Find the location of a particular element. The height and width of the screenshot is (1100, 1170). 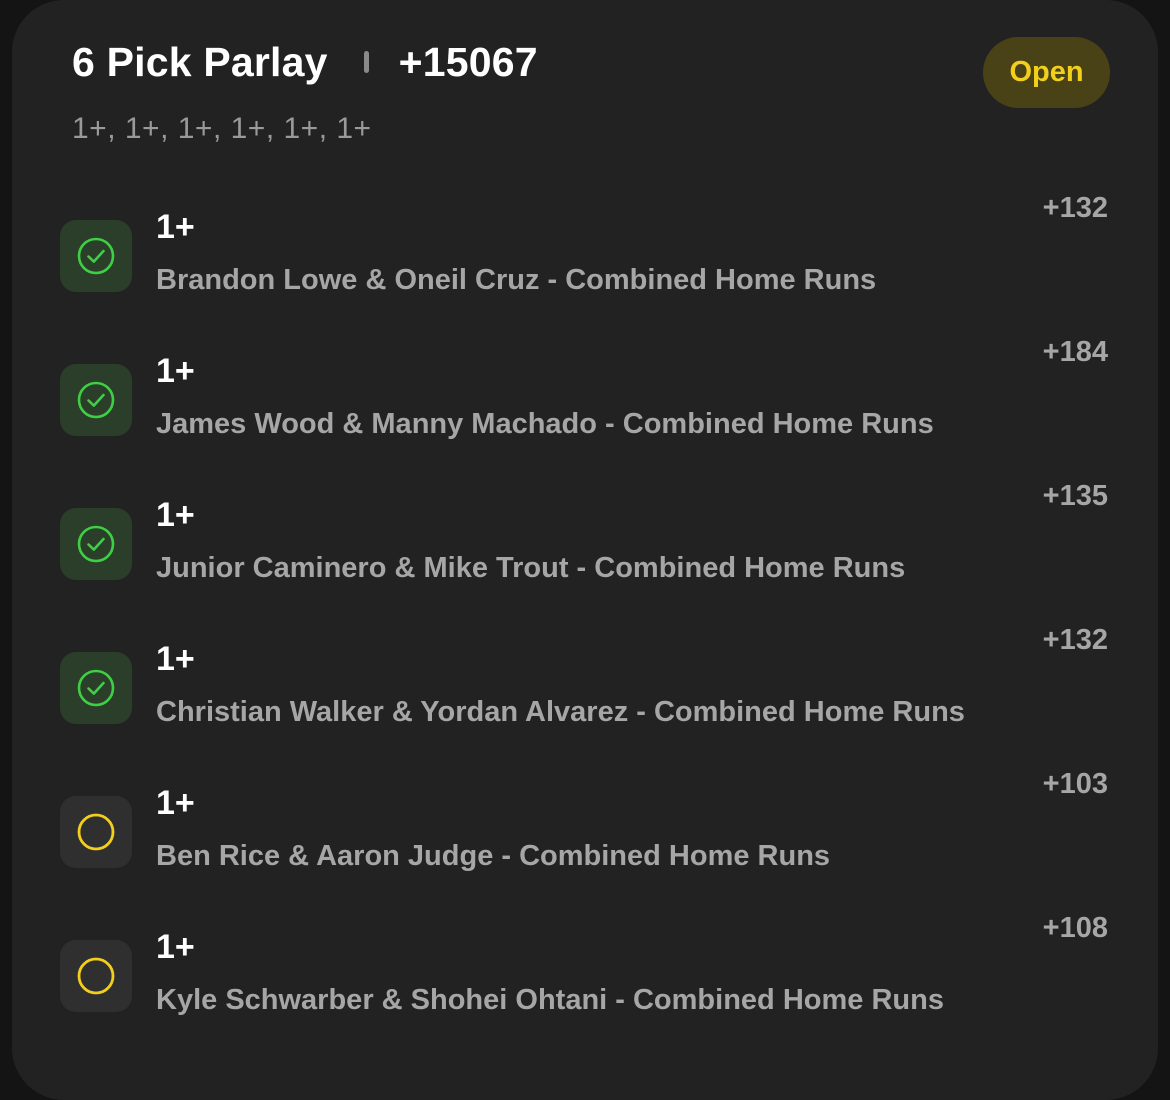

leg-odds: +184 is located at coordinates (1075, 352).